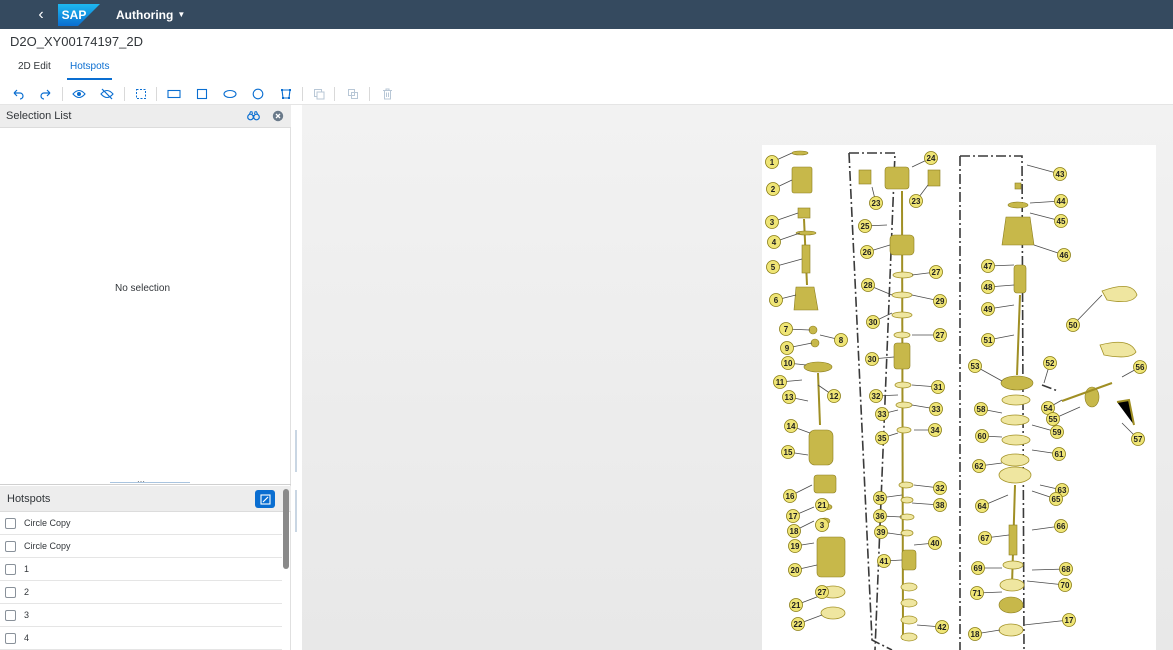  What do you see at coordinates (1133, 434) in the screenshot?
I see `callout-57: 57` at bounding box center [1133, 434].